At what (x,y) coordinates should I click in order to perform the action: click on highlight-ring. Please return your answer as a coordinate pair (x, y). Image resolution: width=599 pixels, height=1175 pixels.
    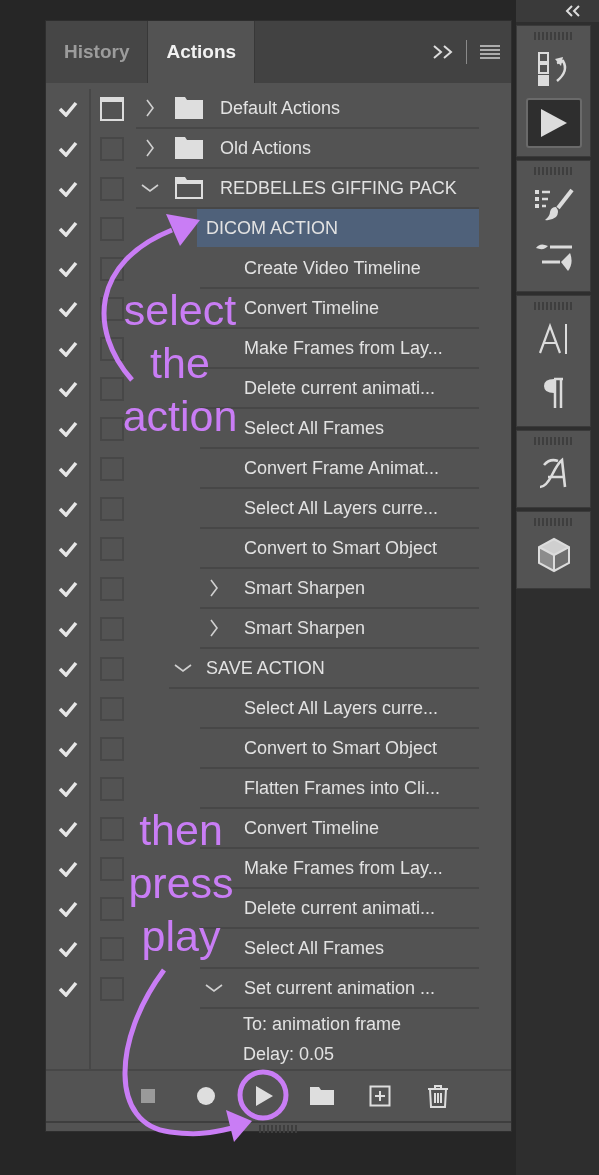
    Looking at the image, I should click on (263, 1095).